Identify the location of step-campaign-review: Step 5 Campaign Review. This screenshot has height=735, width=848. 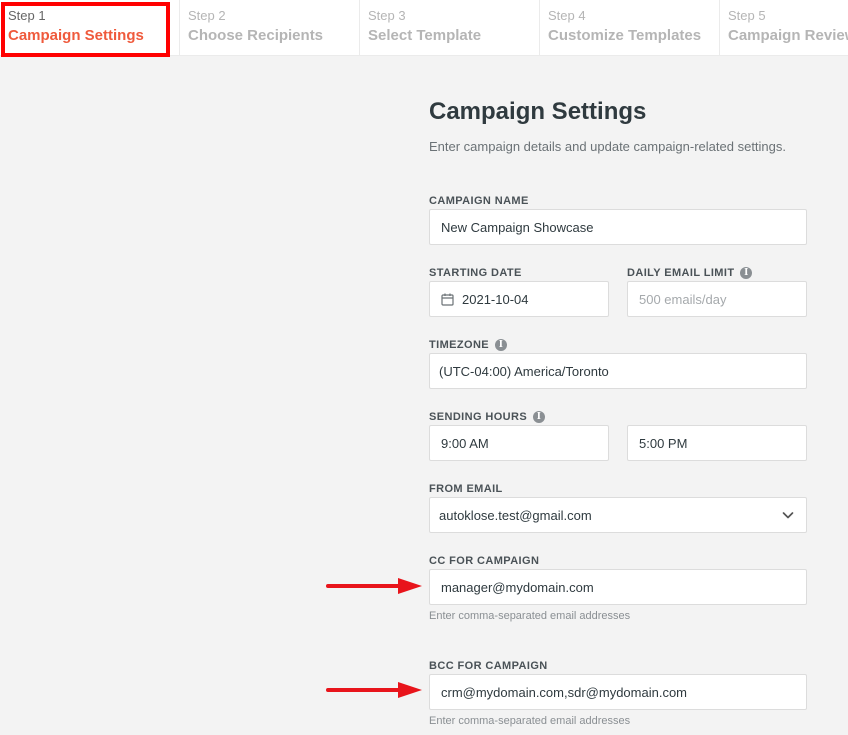
(784, 27).